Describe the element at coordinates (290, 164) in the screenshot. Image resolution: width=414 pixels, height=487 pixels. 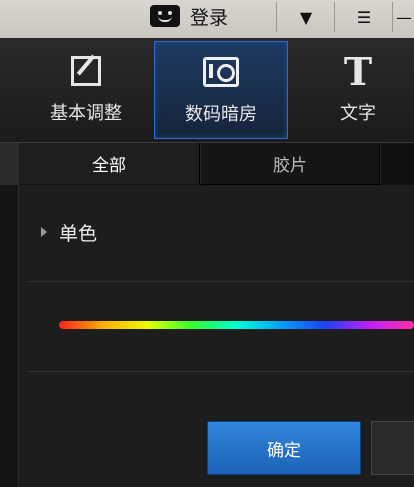
I see `tab-film: 胶片` at that location.